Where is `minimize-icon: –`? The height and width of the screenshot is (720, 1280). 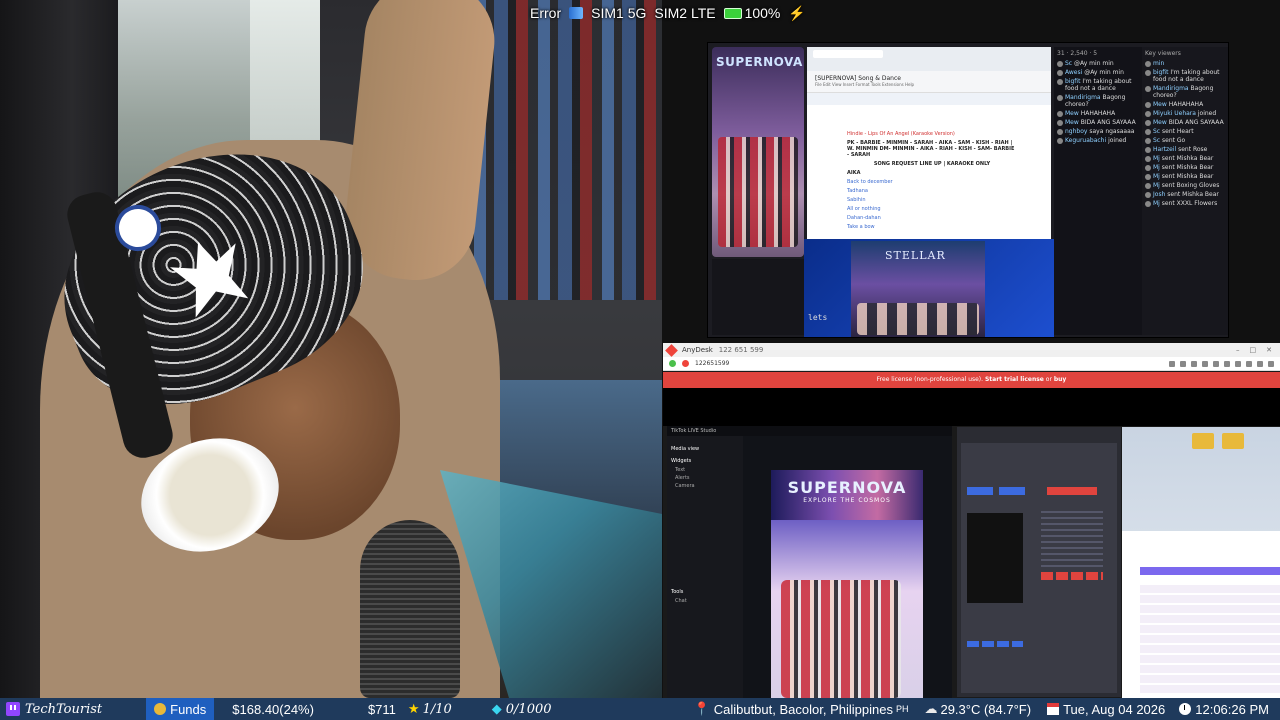
minimize-icon: – is located at coordinates (1238, 350).